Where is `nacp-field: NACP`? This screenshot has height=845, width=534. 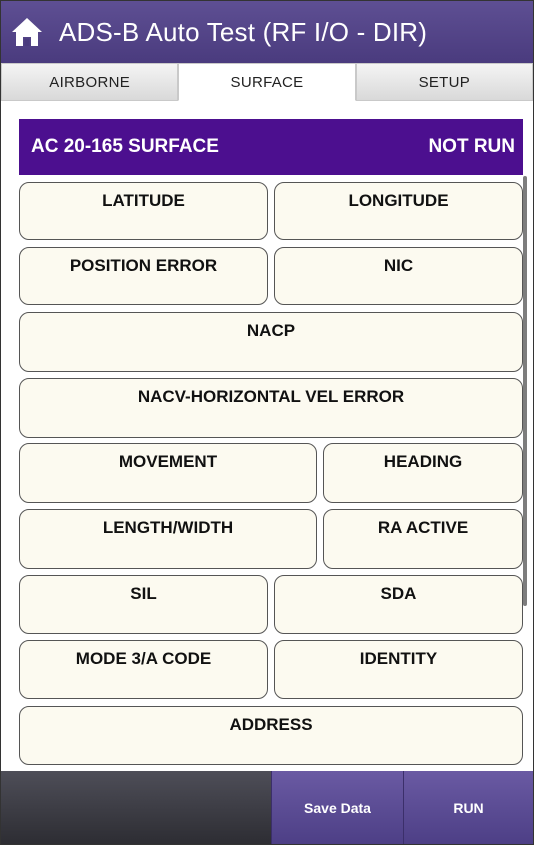
nacp-field: NACP is located at coordinates (271, 342).